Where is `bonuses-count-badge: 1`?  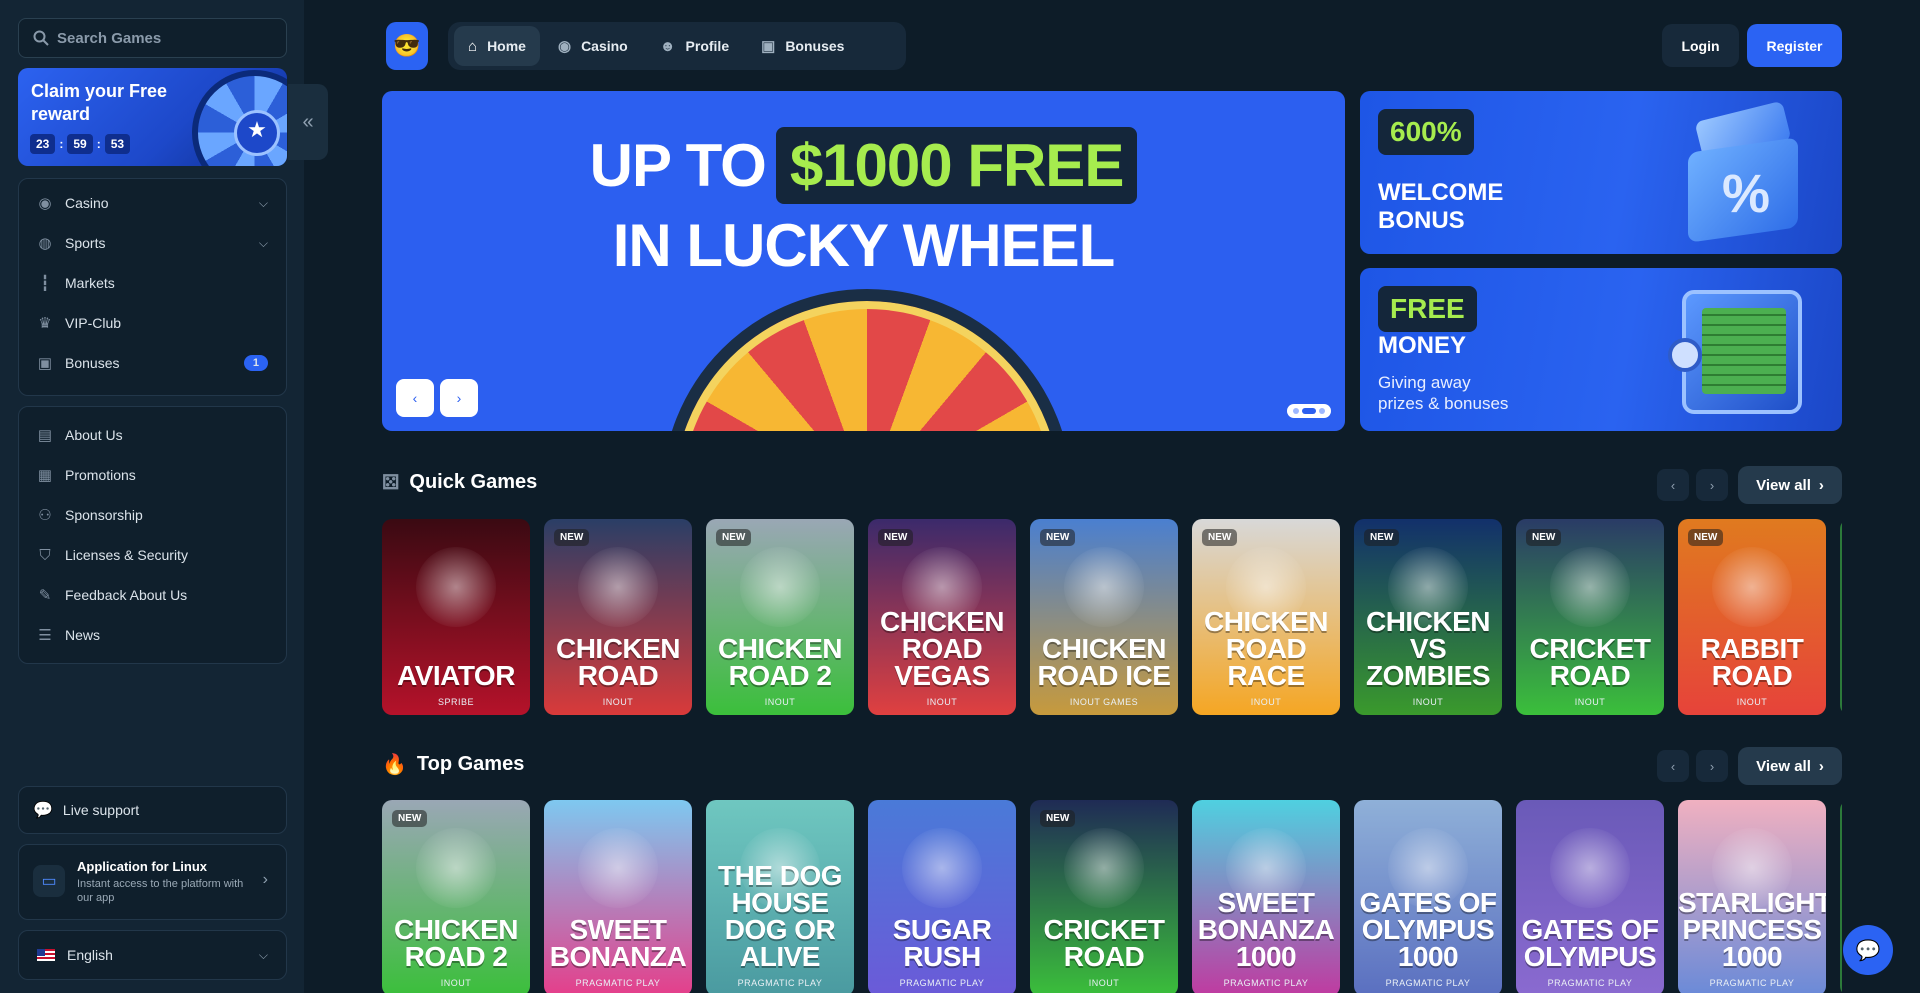
bonuses-count-badge: 1 is located at coordinates (255, 363).